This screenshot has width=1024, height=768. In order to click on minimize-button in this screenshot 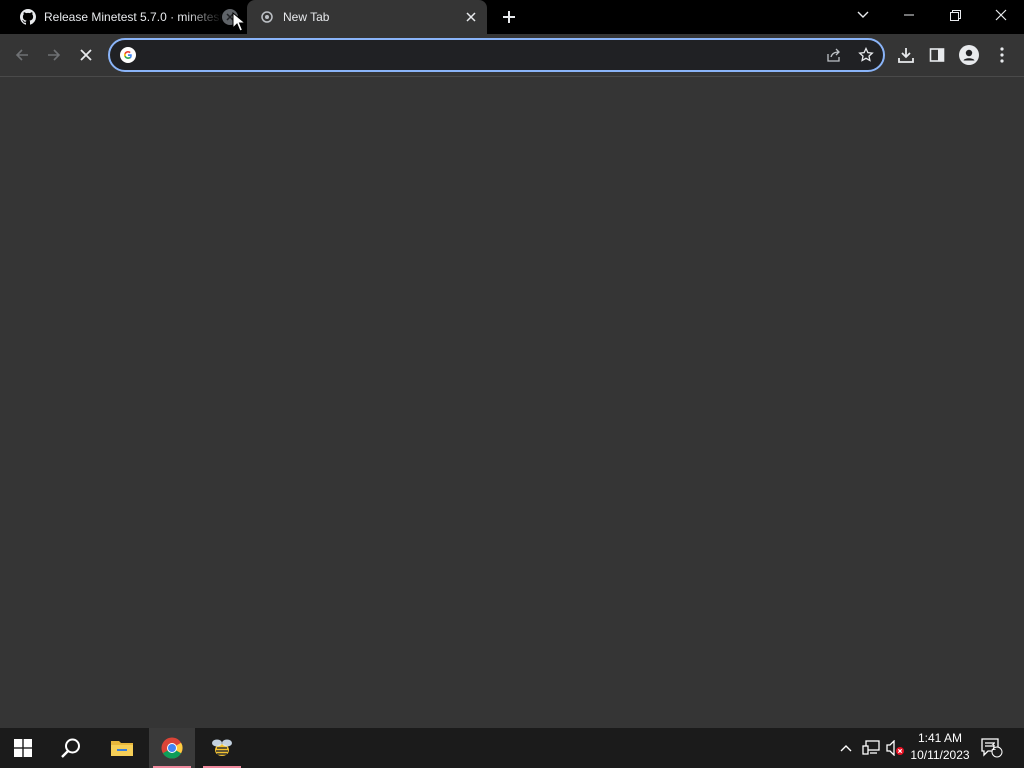, I will do `click(909, 15)`.